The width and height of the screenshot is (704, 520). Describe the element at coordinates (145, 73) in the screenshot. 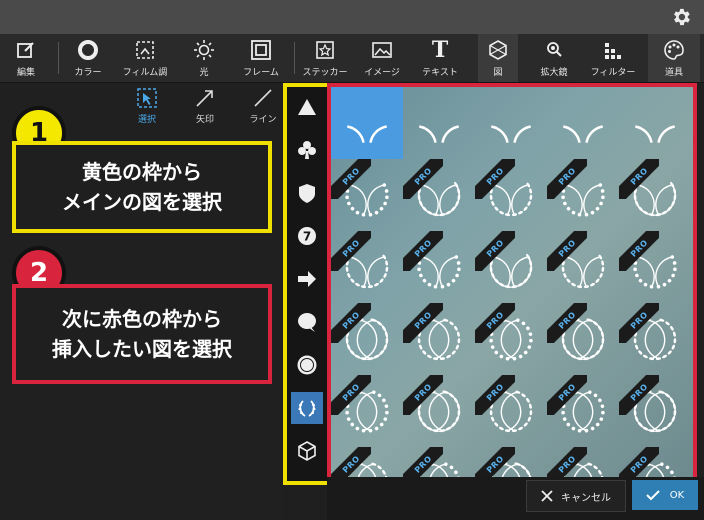

I see `tool-label: フィルム調` at that location.